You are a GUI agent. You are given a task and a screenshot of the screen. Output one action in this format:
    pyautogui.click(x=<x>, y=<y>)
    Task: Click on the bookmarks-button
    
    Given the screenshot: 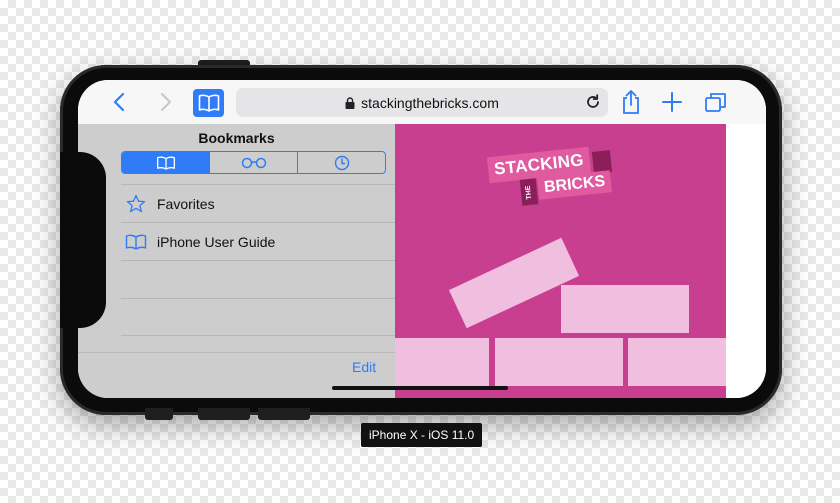 What is the action you would take?
    pyautogui.click(x=208, y=103)
    